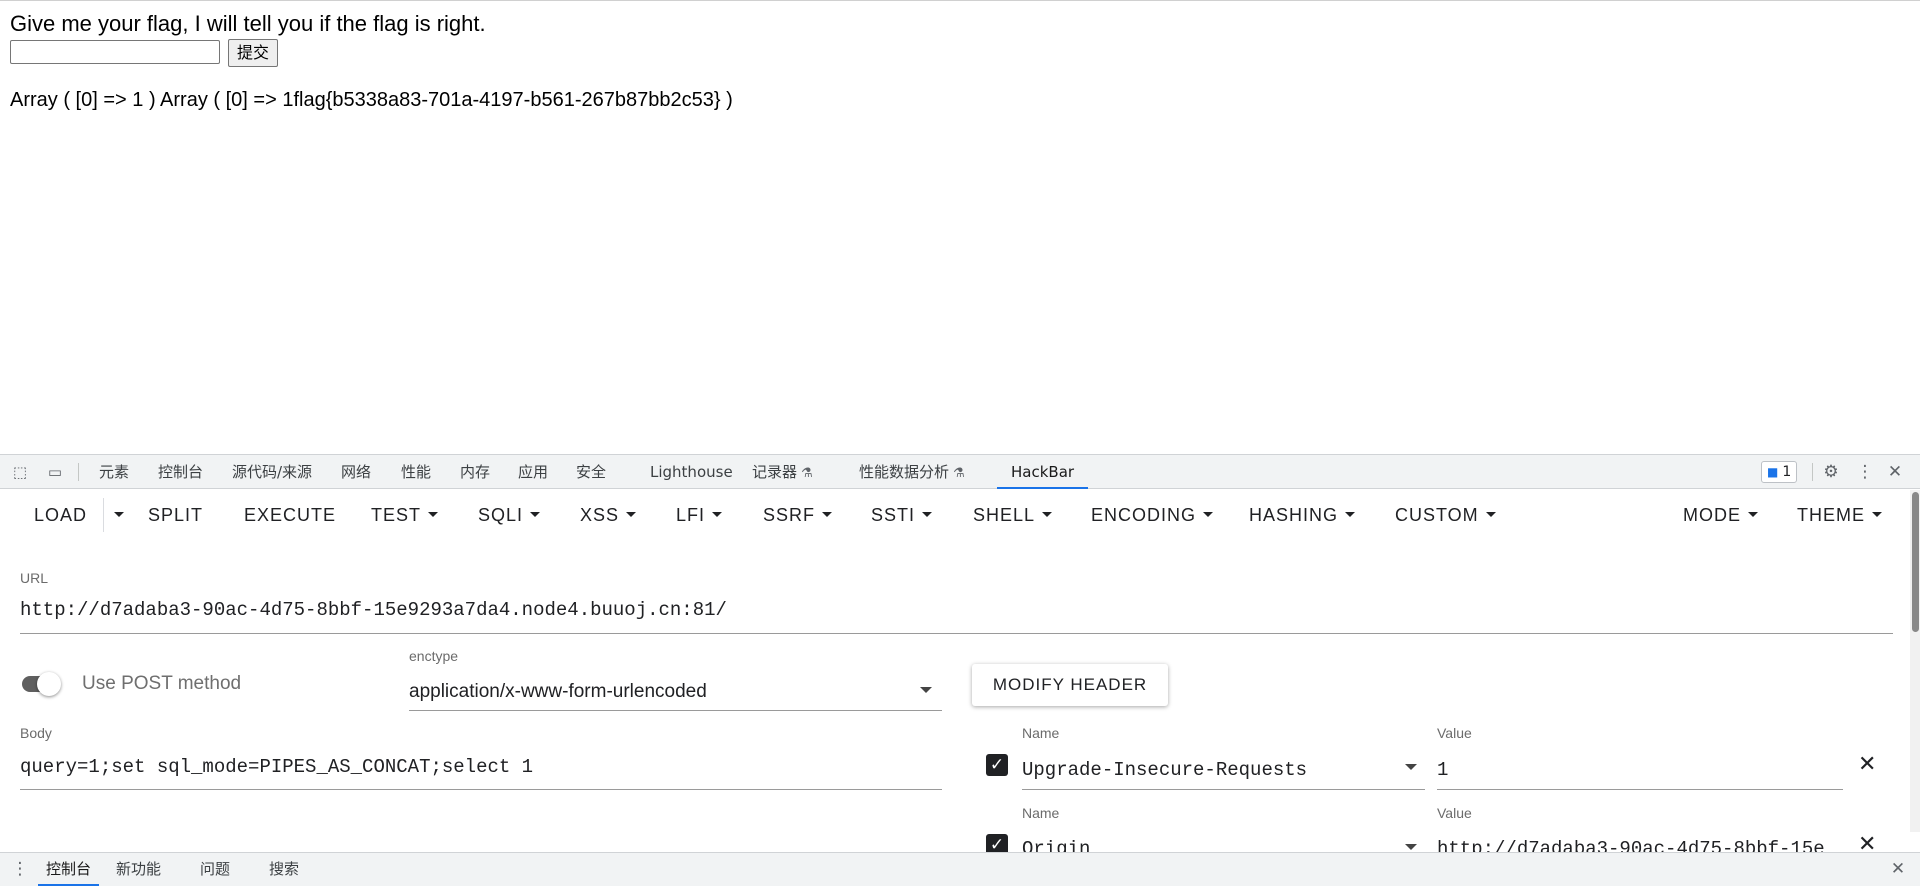 The image size is (1920, 886). Describe the element at coordinates (904, 472) in the screenshot. I see `tab-performance-insights-label: 性能数据分析` at that location.